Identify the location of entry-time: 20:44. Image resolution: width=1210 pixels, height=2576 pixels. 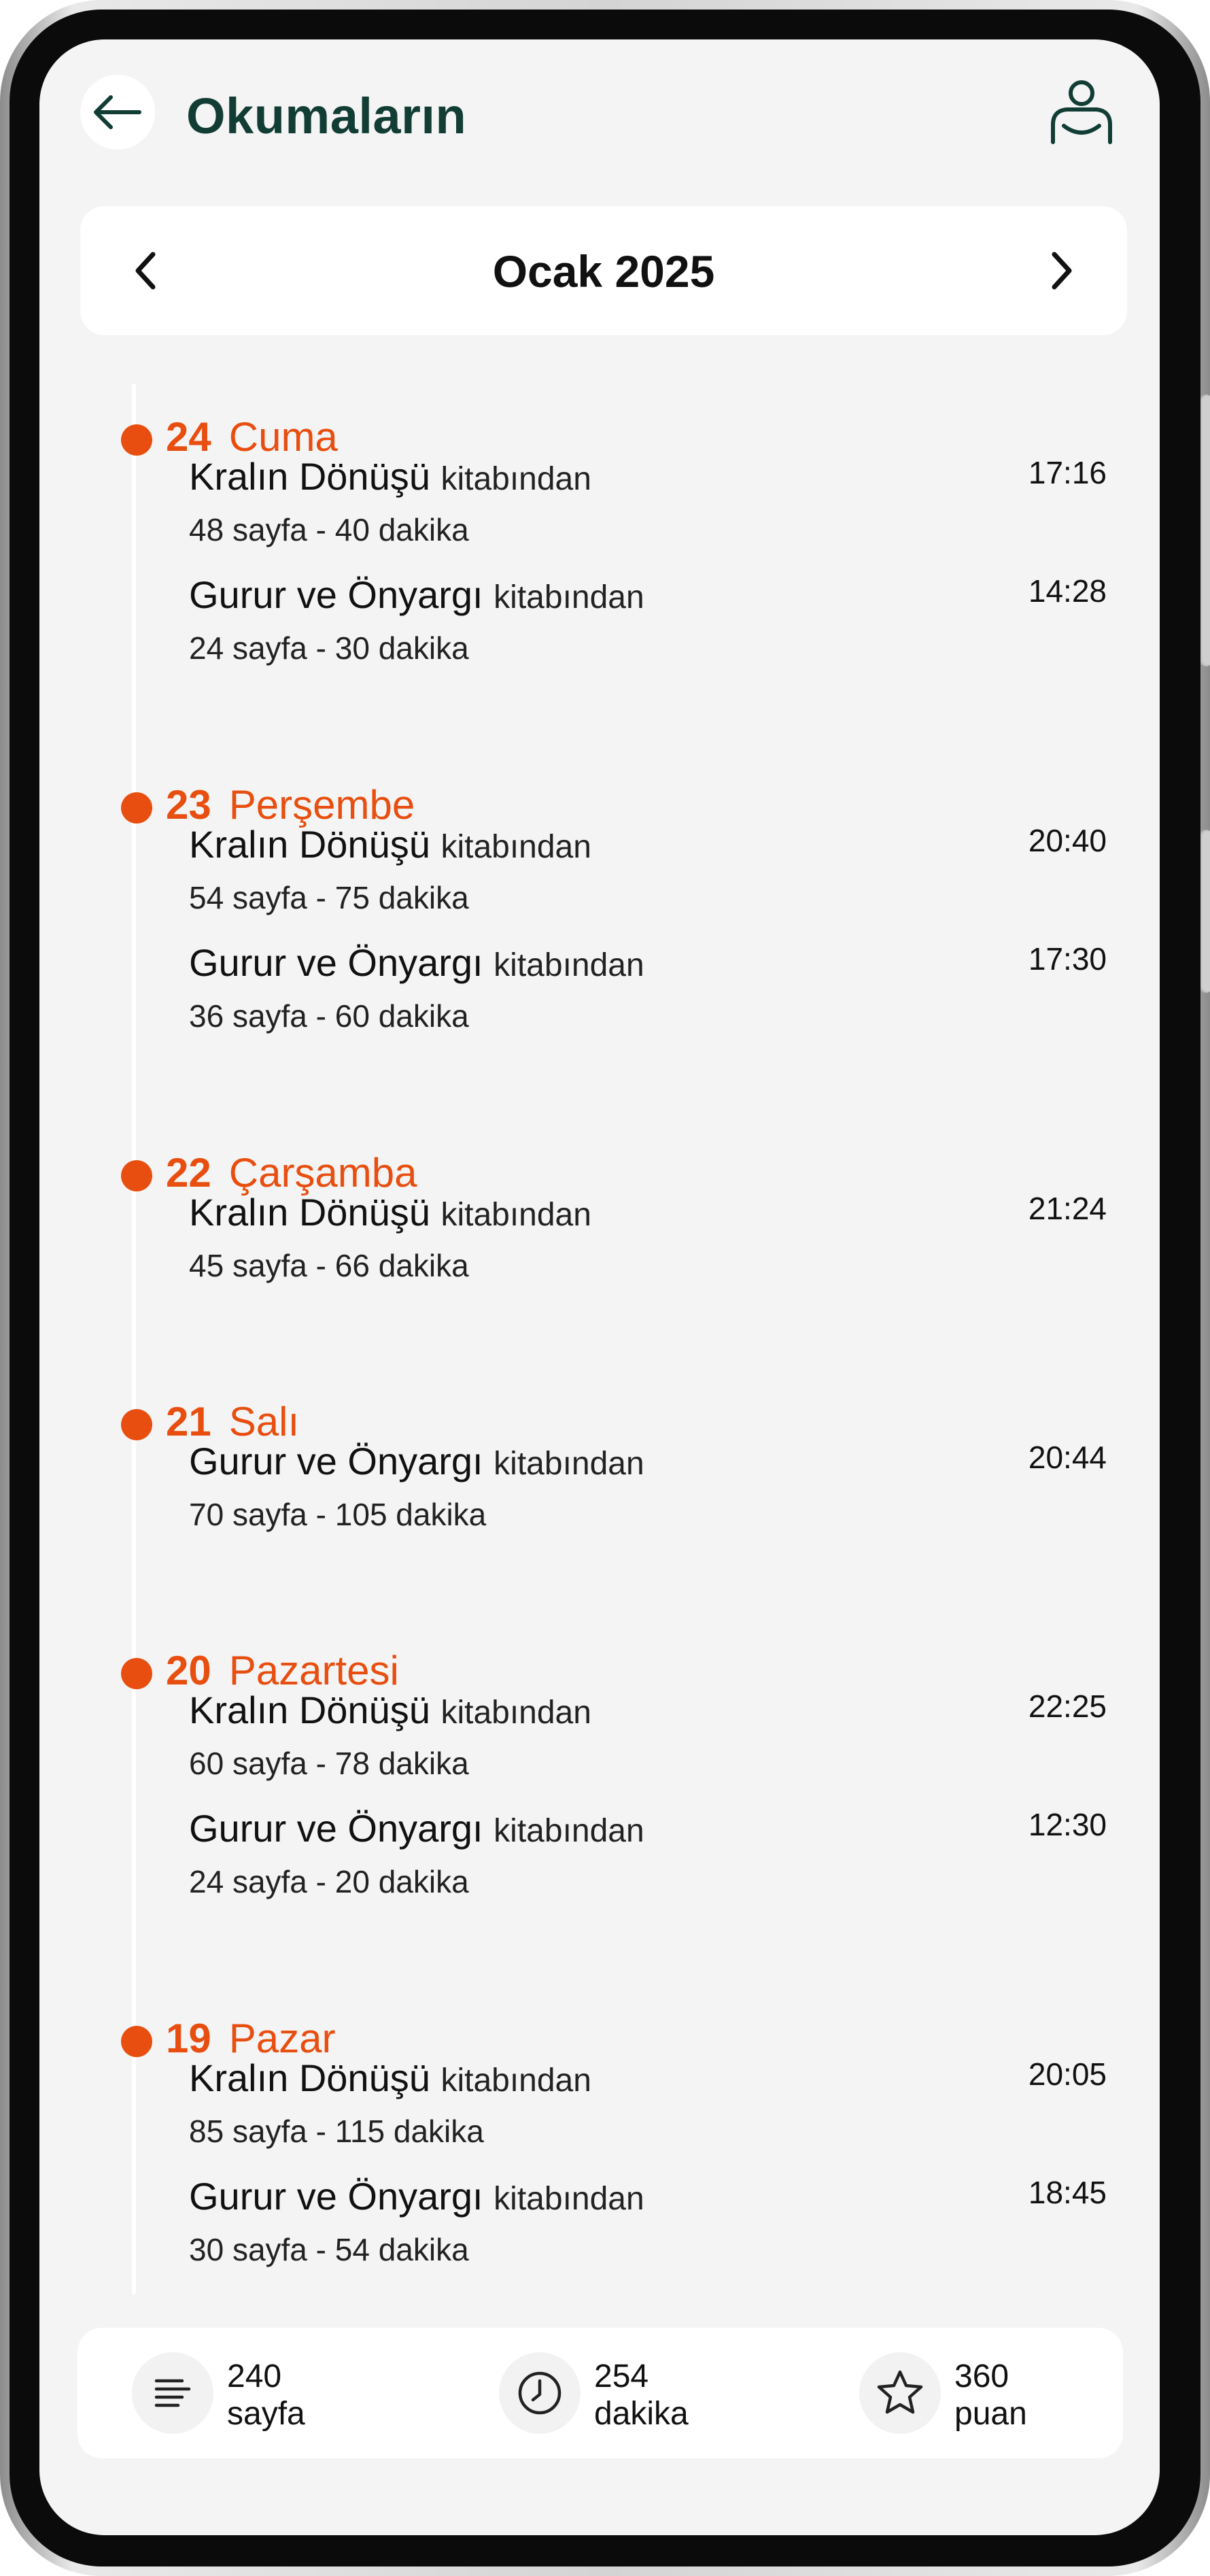
(1067, 1457).